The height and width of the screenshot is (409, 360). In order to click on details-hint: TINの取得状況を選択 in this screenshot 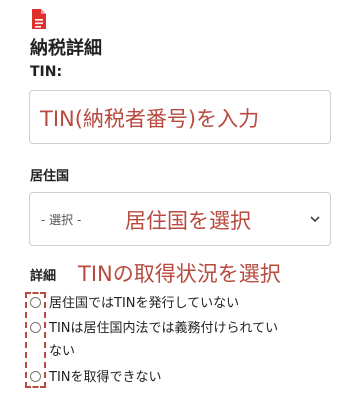, I will do `click(179, 274)`.